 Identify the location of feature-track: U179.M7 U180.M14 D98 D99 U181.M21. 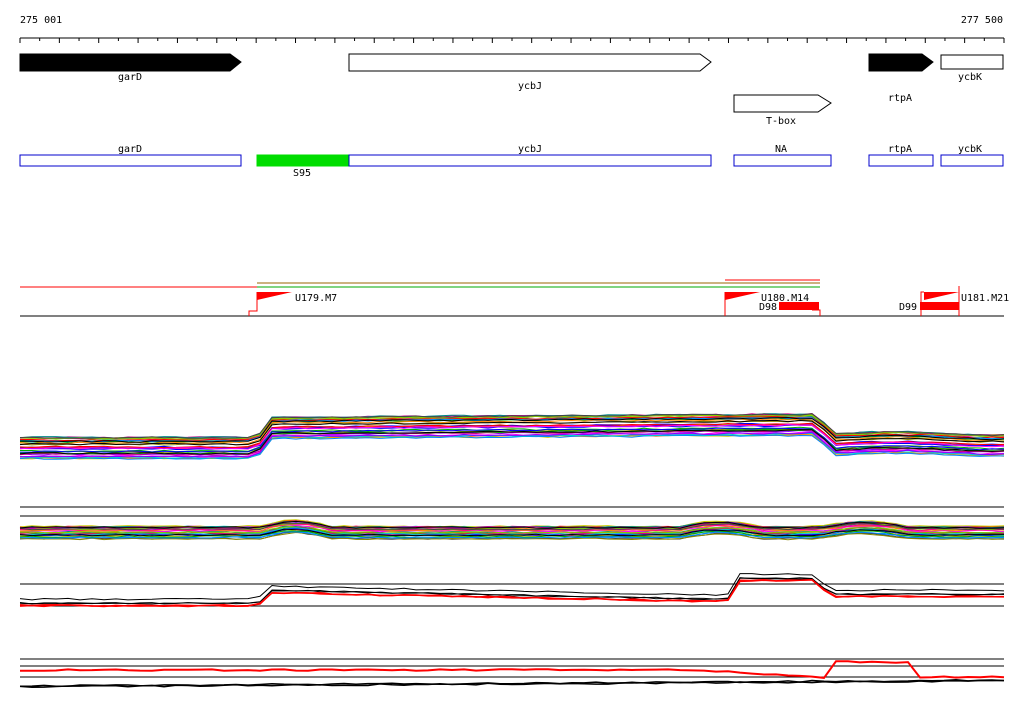
(514, 298).